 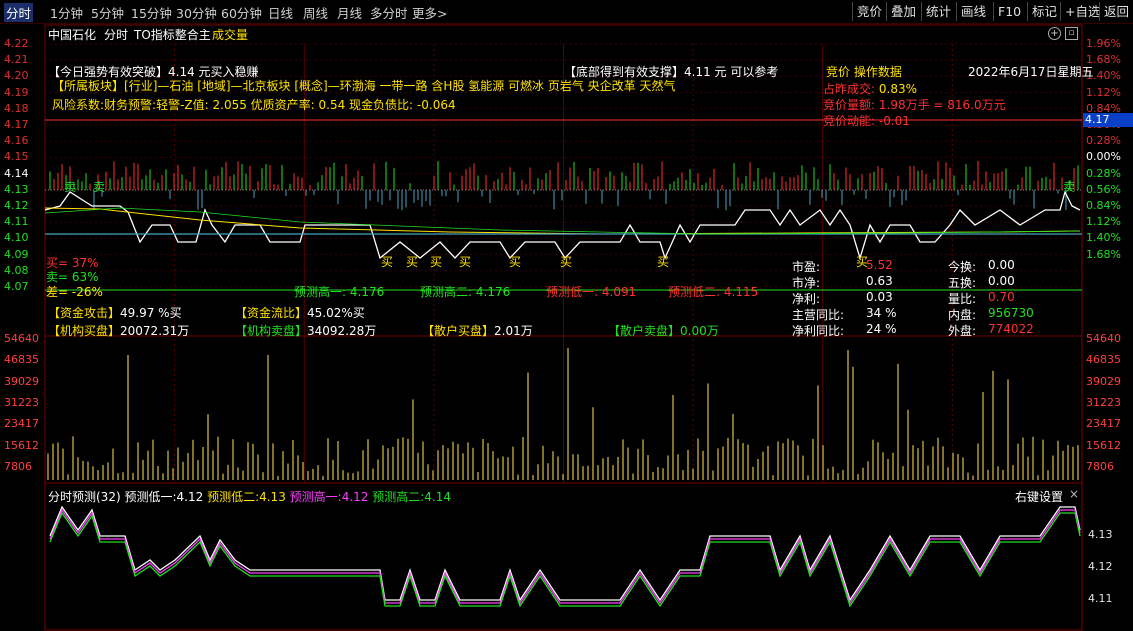 What do you see at coordinates (16, 92) in the screenshot?
I see `price-tick: 4.19` at bounding box center [16, 92].